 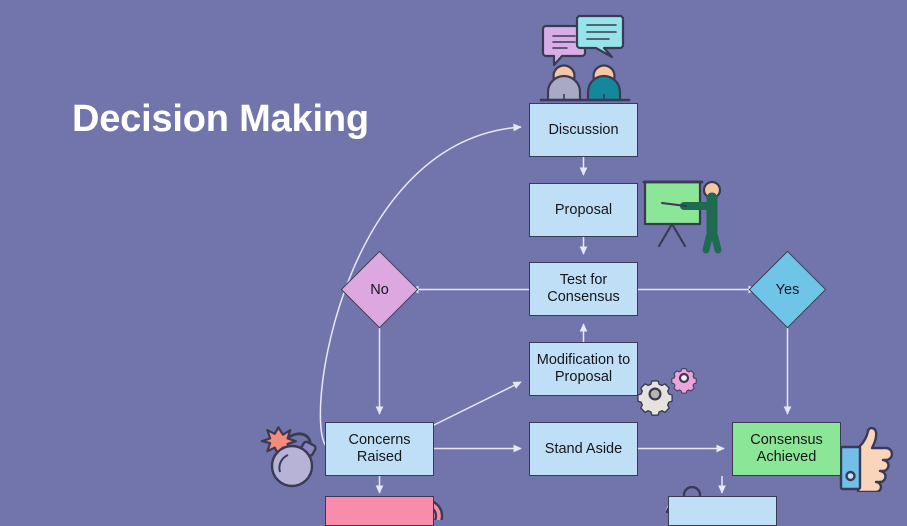 I want to click on node-stand-aside: Stand Aside, so click(x=583, y=449).